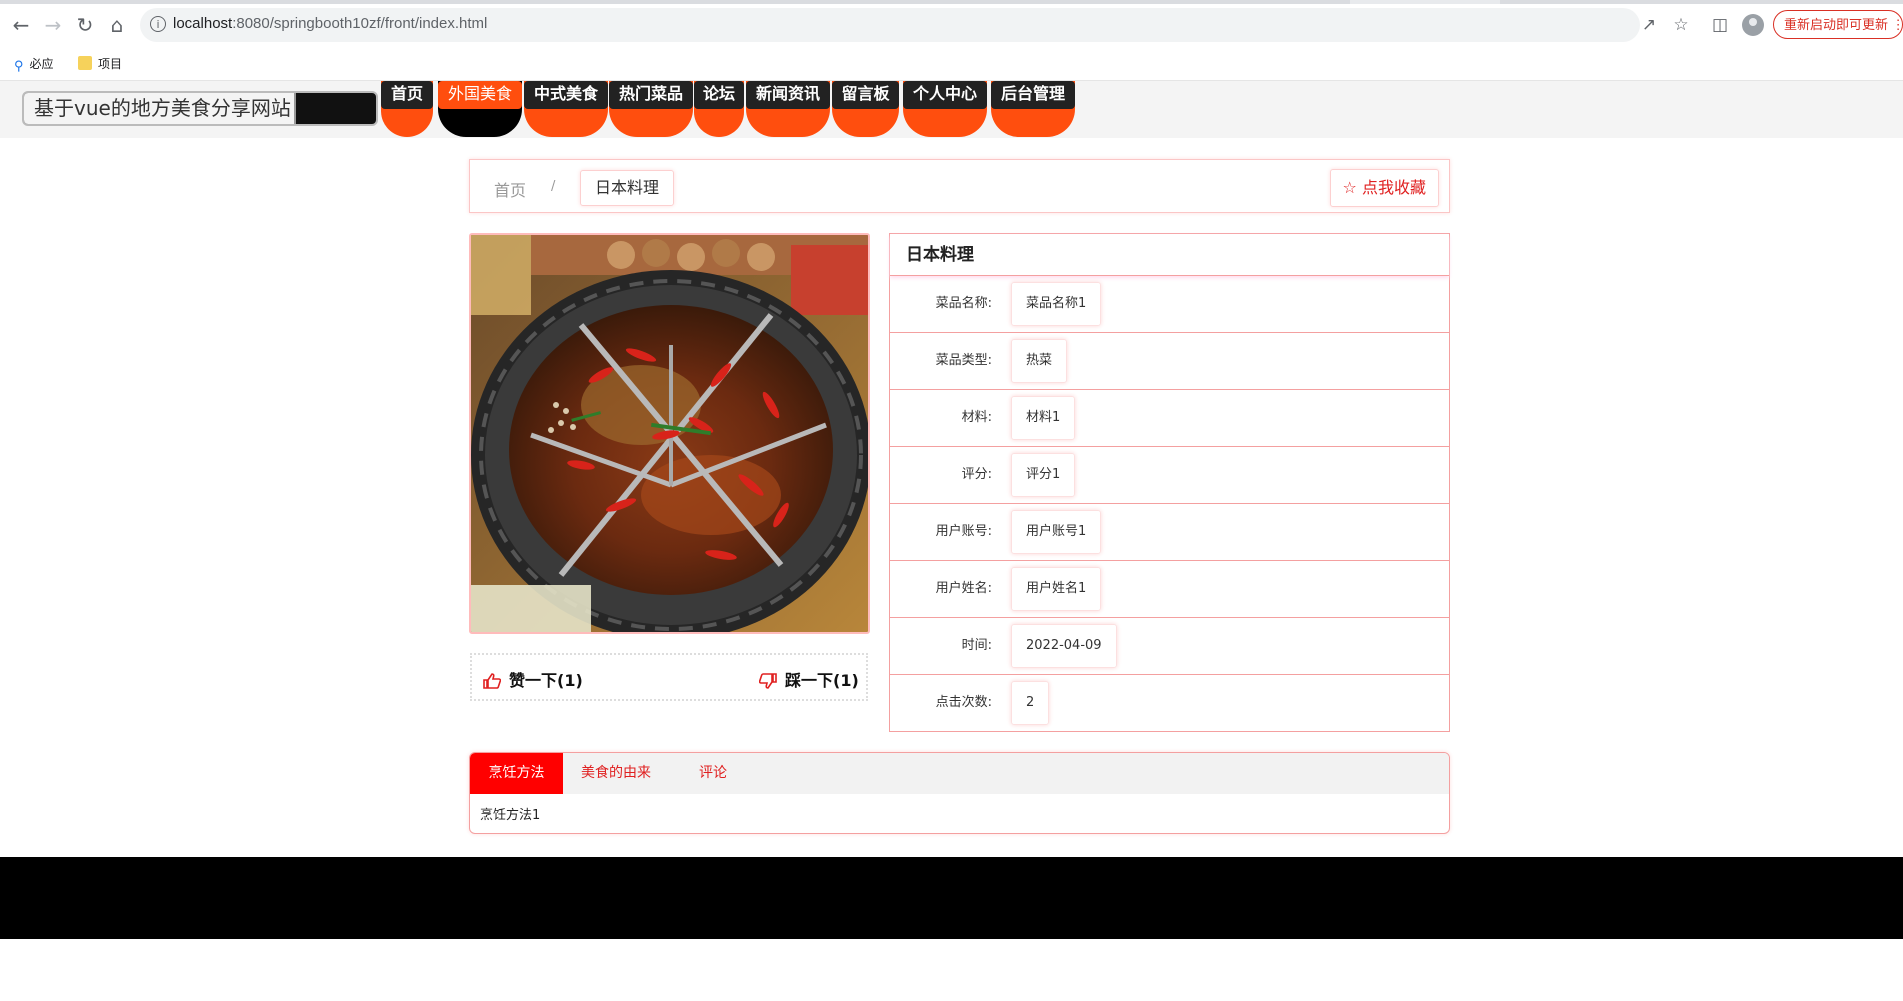 This screenshot has width=1903, height=1001. I want to click on site-title: 基于vue的地方美食分享网站, so click(160, 108).